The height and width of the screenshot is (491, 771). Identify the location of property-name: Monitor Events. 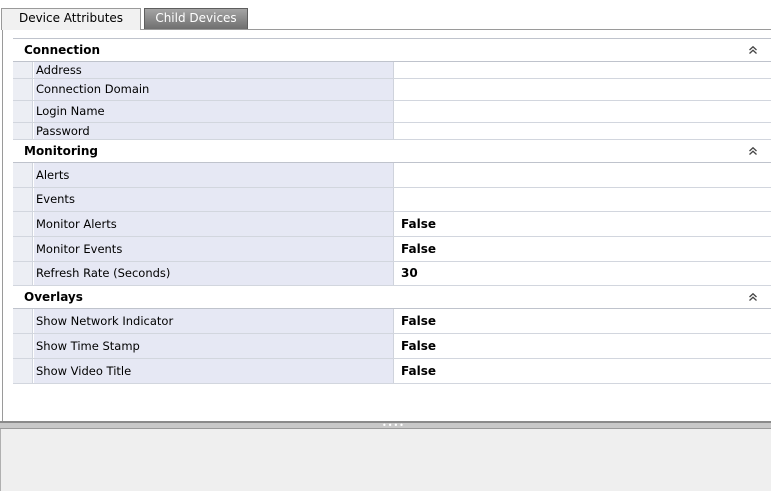
(214, 249).